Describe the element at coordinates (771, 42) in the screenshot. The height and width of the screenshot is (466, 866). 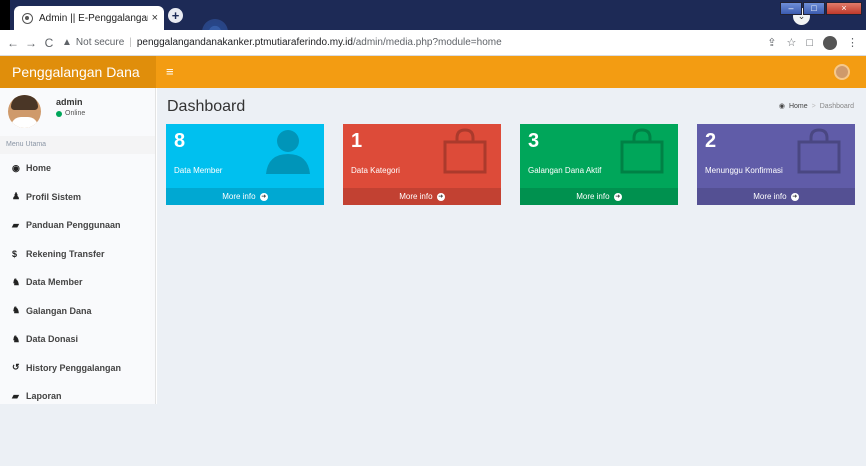
I see `share-icon: ⇪` at that location.